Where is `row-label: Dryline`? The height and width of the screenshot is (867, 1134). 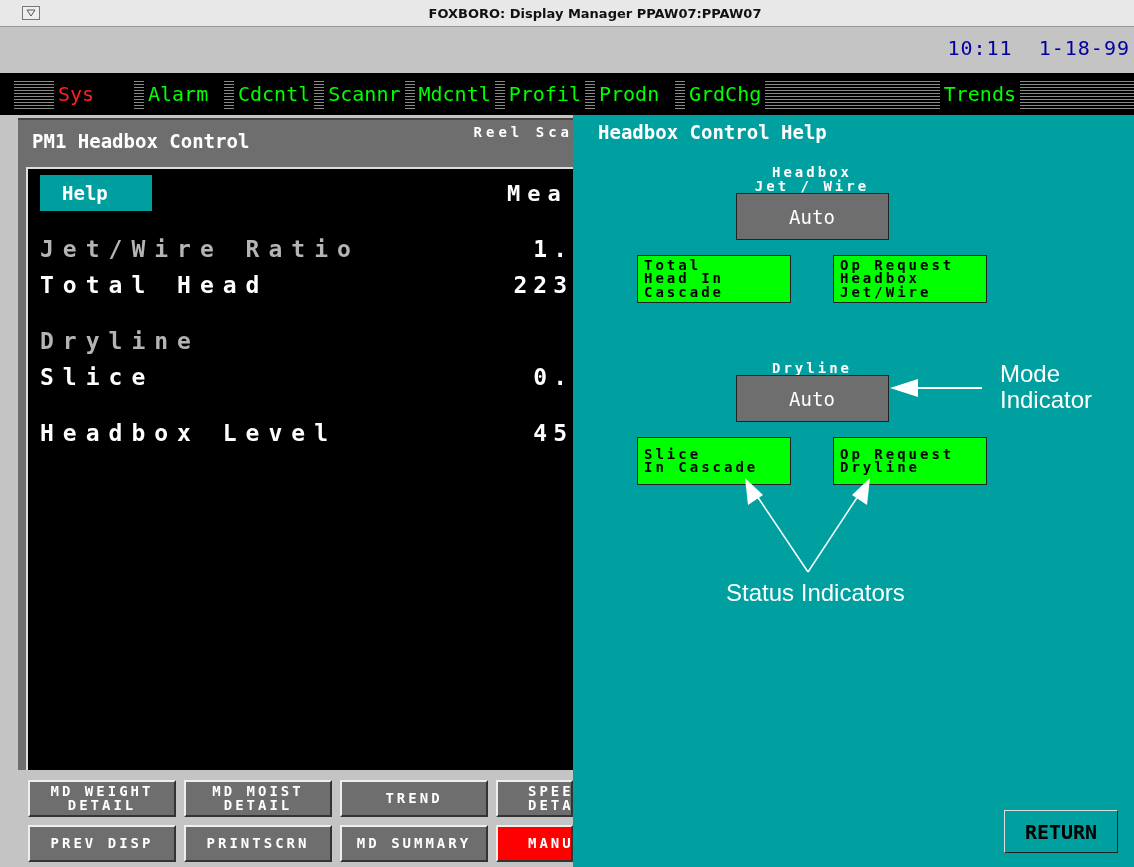
row-label: Dryline is located at coordinates (120, 341).